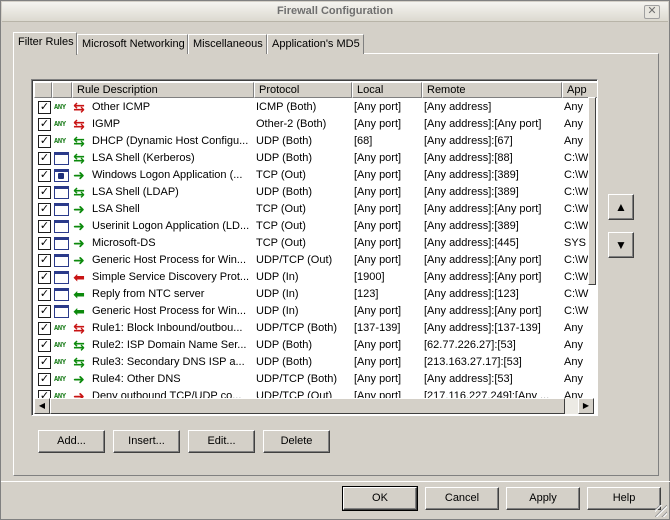 The image size is (670, 520). Describe the element at coordinates (369, 277) in the screenshot. I see `rule-local-port: [1900]` at that location.